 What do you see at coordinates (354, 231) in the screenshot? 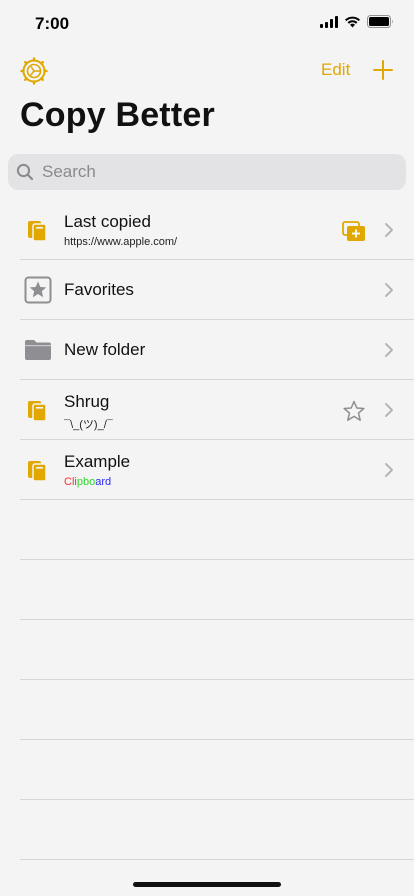
I see `add-copy-icon` at bounding box center [354, 231].